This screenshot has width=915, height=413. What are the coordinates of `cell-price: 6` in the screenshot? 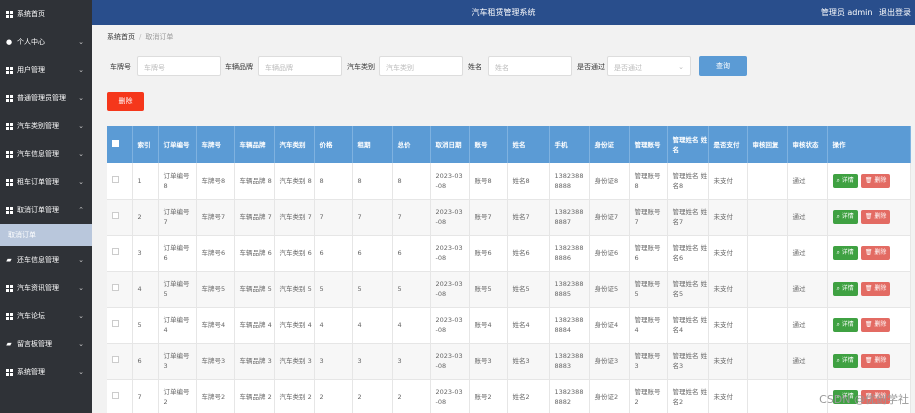 It's located at (333, 253).